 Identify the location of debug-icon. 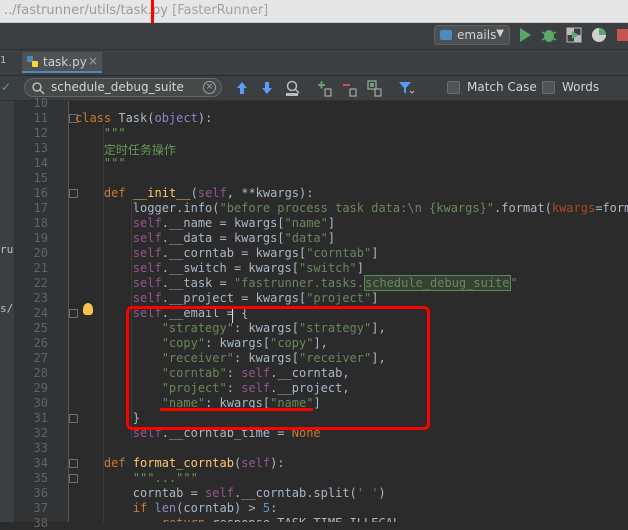
(549, 35).